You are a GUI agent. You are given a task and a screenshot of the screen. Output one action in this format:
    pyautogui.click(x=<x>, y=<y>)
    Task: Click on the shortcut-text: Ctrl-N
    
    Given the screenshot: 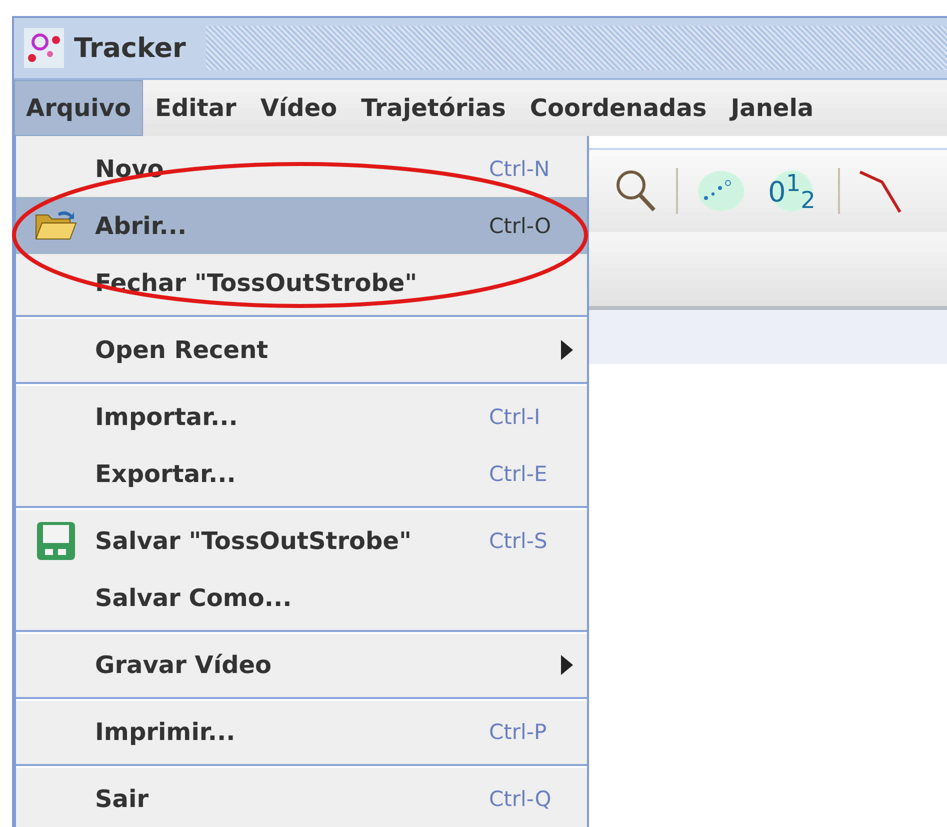 What is the action you would take?
    pyautogui.click(x=520, y=168)
    